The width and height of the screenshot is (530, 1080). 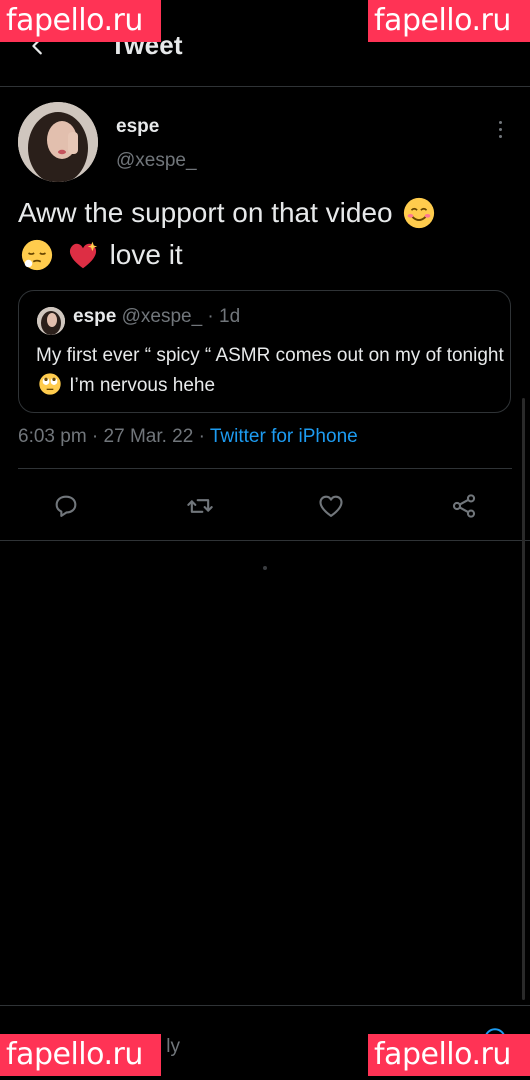 I want to click on retweet-button, so click(x=200, y=506).